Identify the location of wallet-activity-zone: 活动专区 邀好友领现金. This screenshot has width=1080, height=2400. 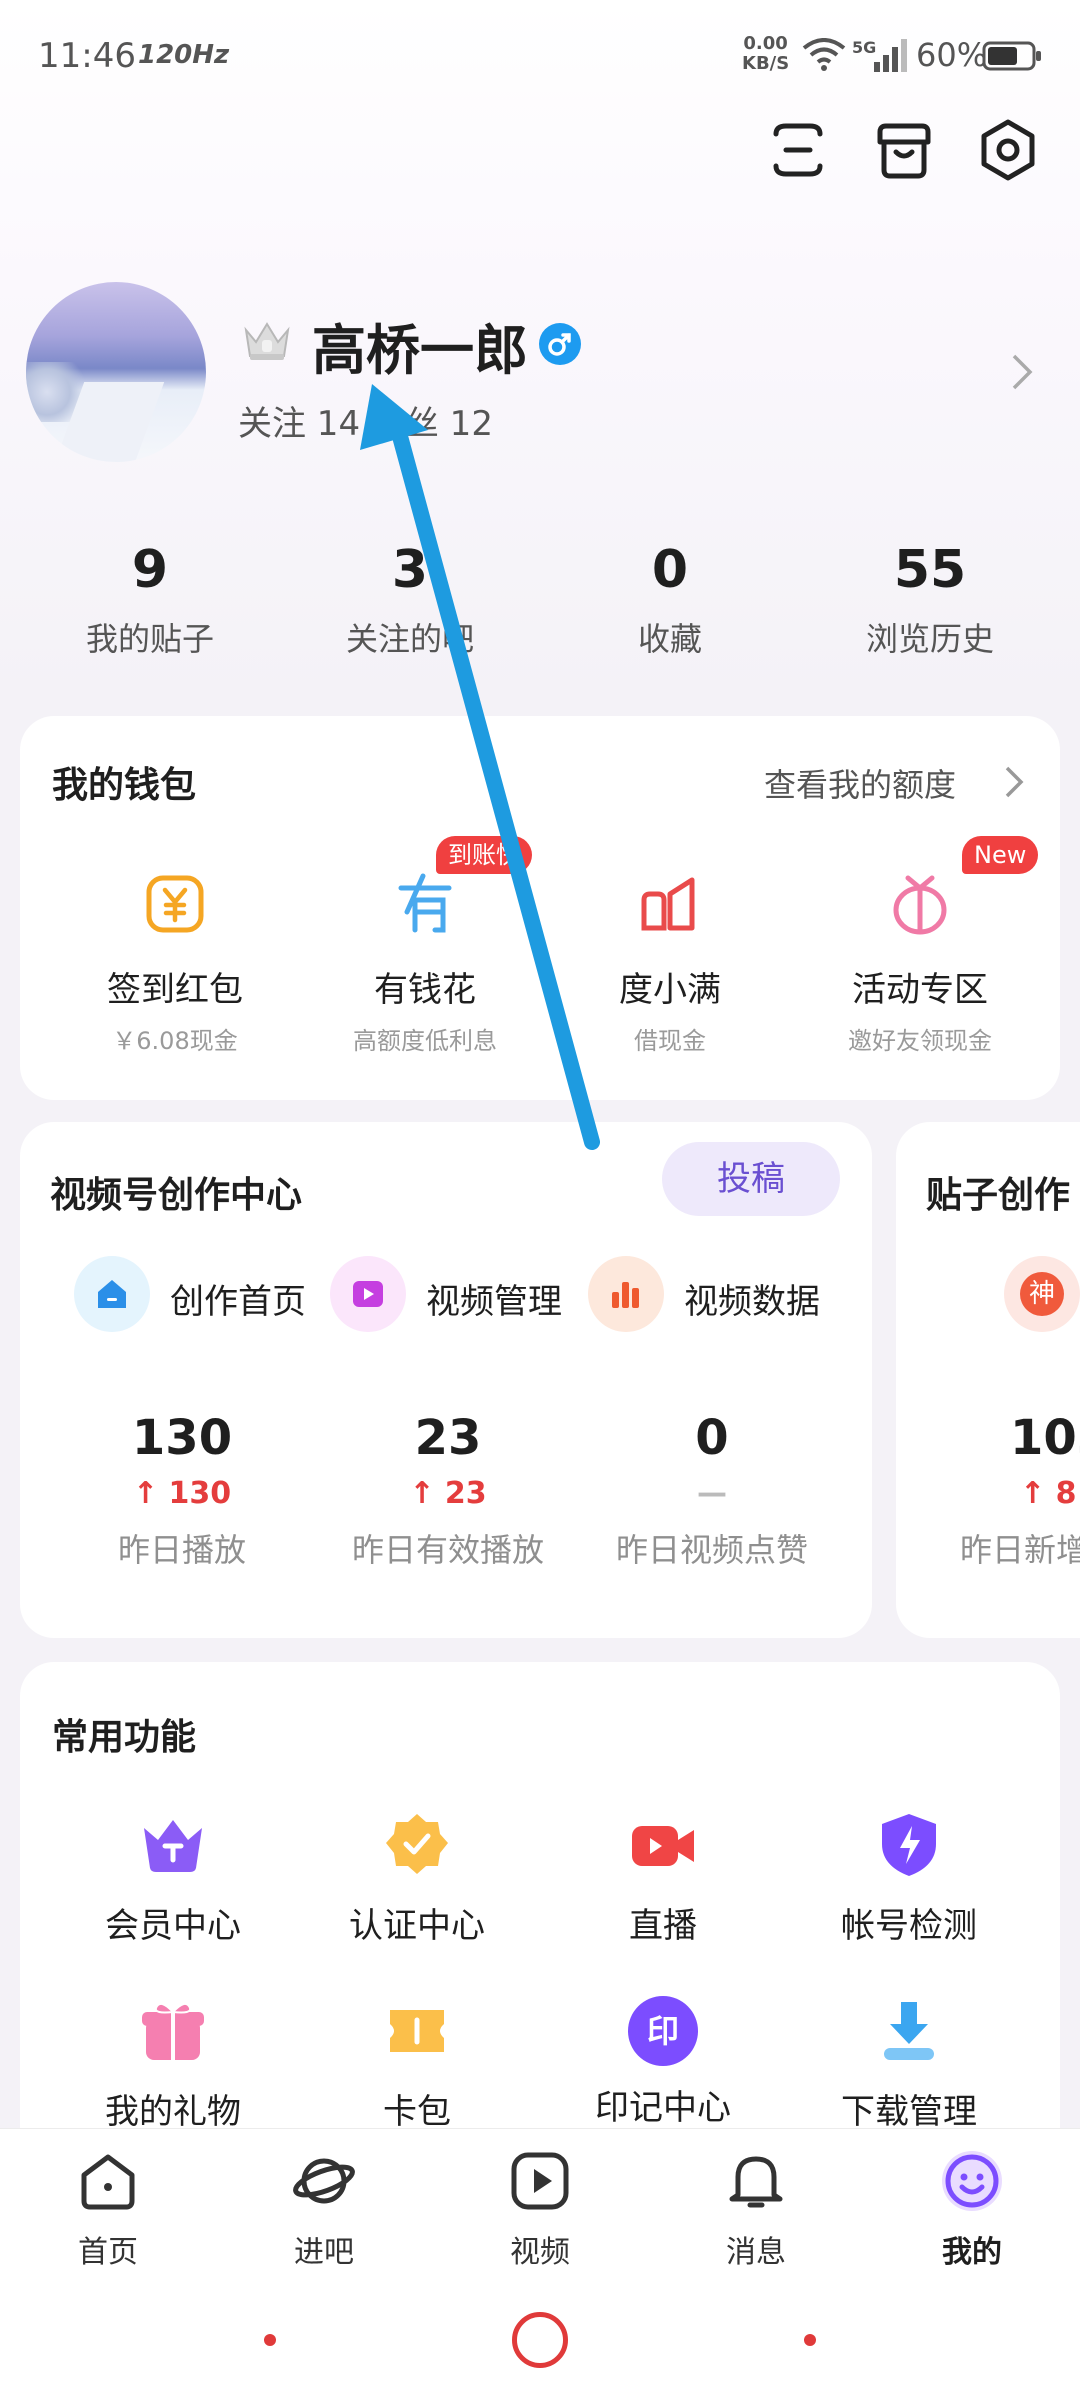
(920, 964).